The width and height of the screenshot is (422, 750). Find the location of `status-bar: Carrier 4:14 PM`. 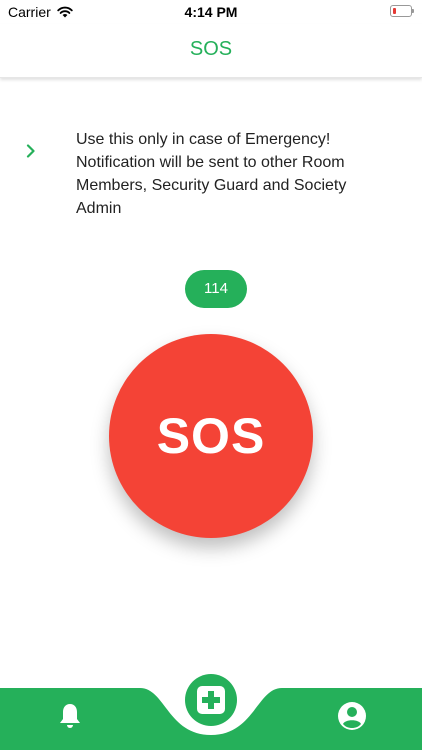

status-bar: Carrier 4:14 PM is located at coordinates (211, 12).